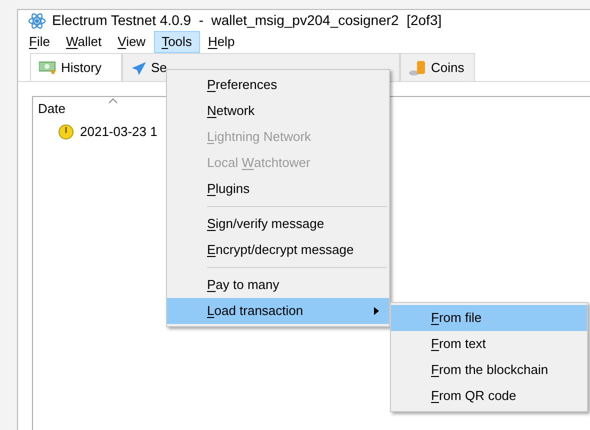 Image resolution: width=590 pixels, height=430 pixels. Describe the element at coordinates (119, 132) in the screenshot. I see `table-cell-text: 2021-03-23 1` at that location.